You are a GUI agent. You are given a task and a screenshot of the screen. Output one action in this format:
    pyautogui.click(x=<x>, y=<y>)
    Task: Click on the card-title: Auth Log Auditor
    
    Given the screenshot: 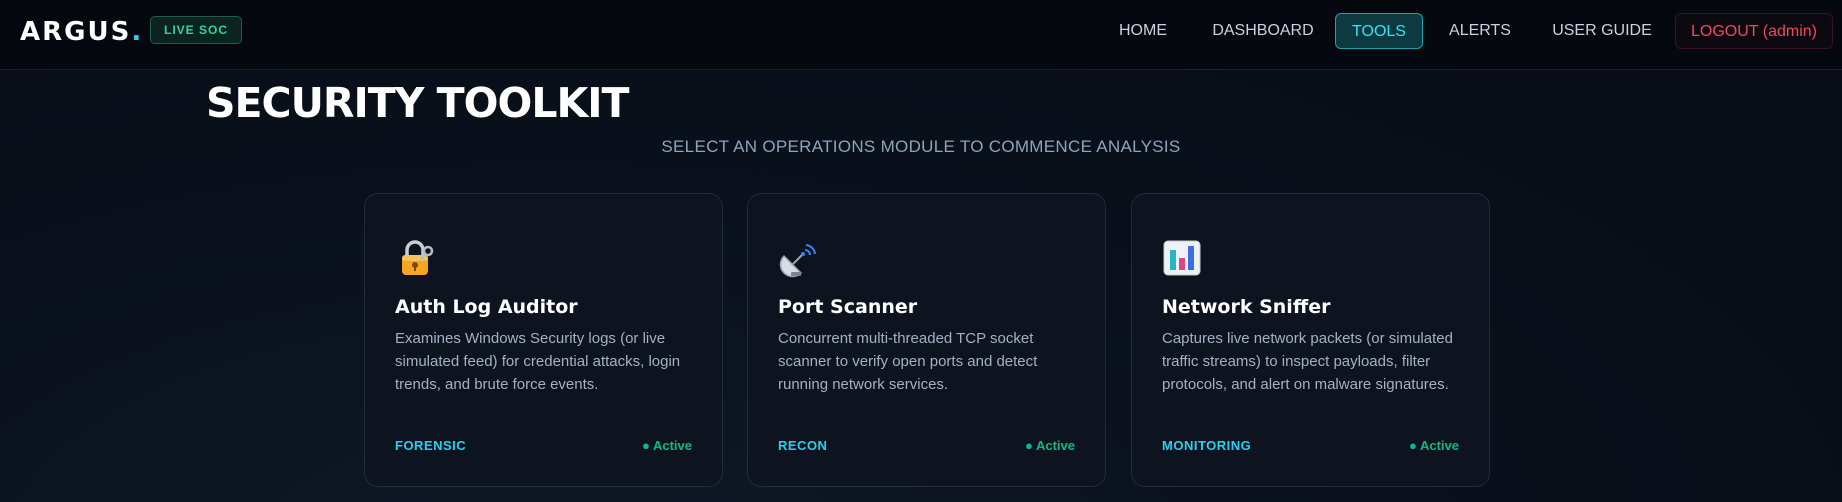 What is the action you would take?
    pyautogui.click(x=486, y=307)
    